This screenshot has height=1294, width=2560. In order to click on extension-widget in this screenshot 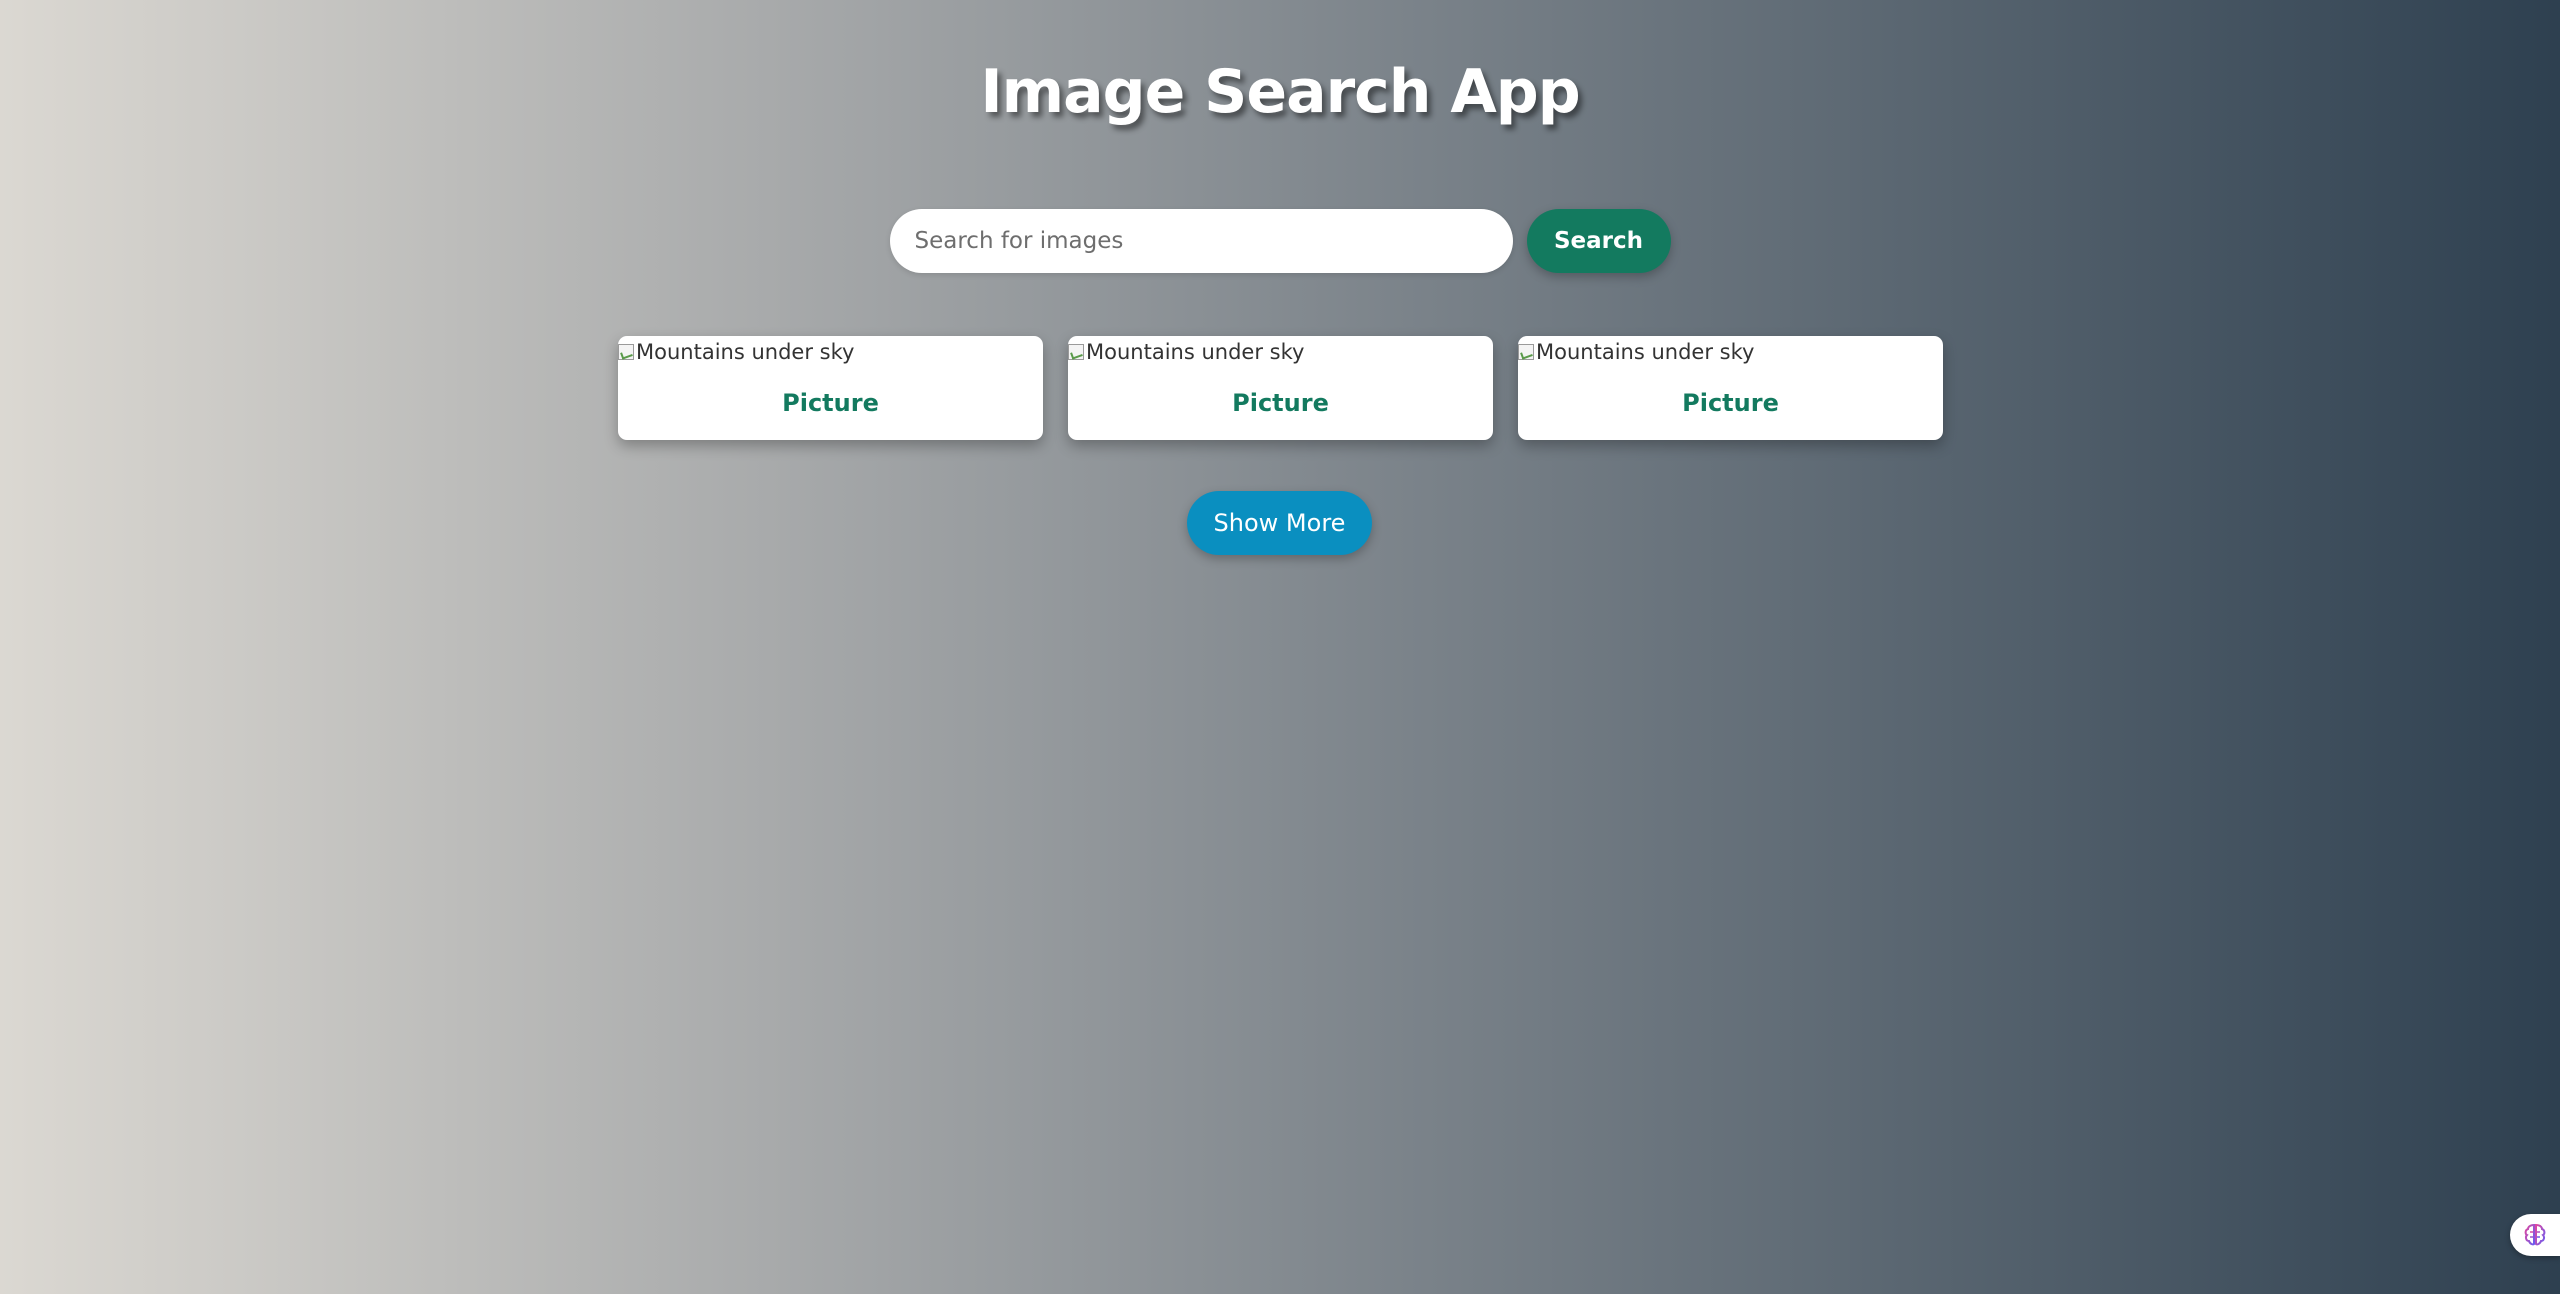, I will do `click(2535, 1235)`.